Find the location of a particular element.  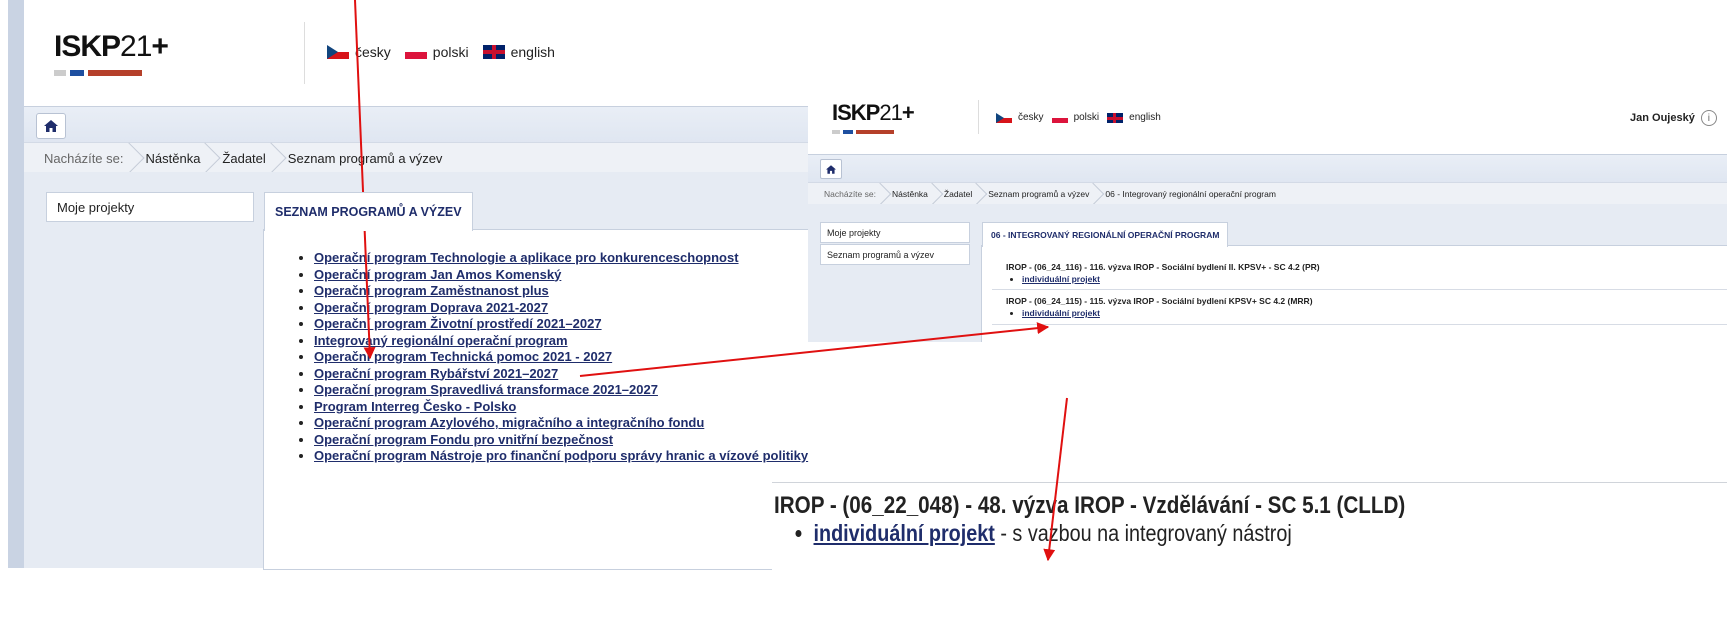

tab-seznam-programu: SEZNAM PROGRAMŮ A VÝZEV is located at coordinates (368, 211).